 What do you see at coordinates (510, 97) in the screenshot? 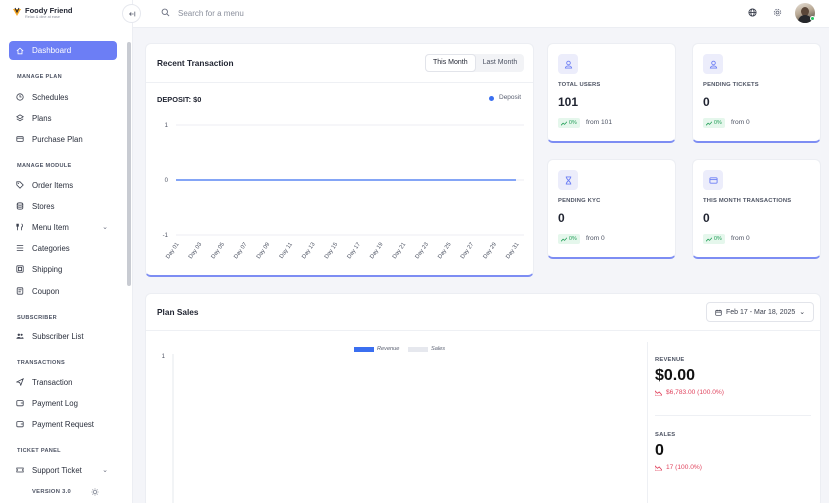
I see `legend-label: Deposit` at bounding box center [510, 97].